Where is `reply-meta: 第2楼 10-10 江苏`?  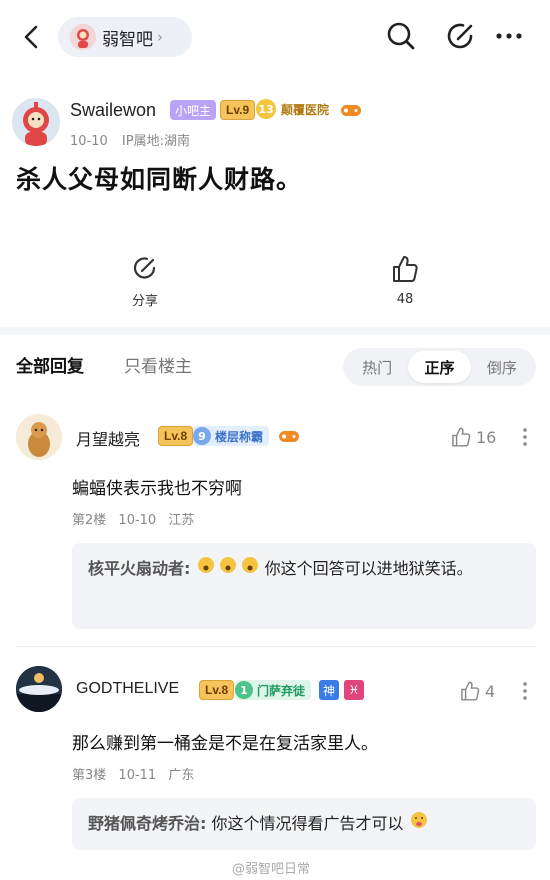
reply-meta: 第2楼 10-10 江苏 is located at coordinates (133, 518).